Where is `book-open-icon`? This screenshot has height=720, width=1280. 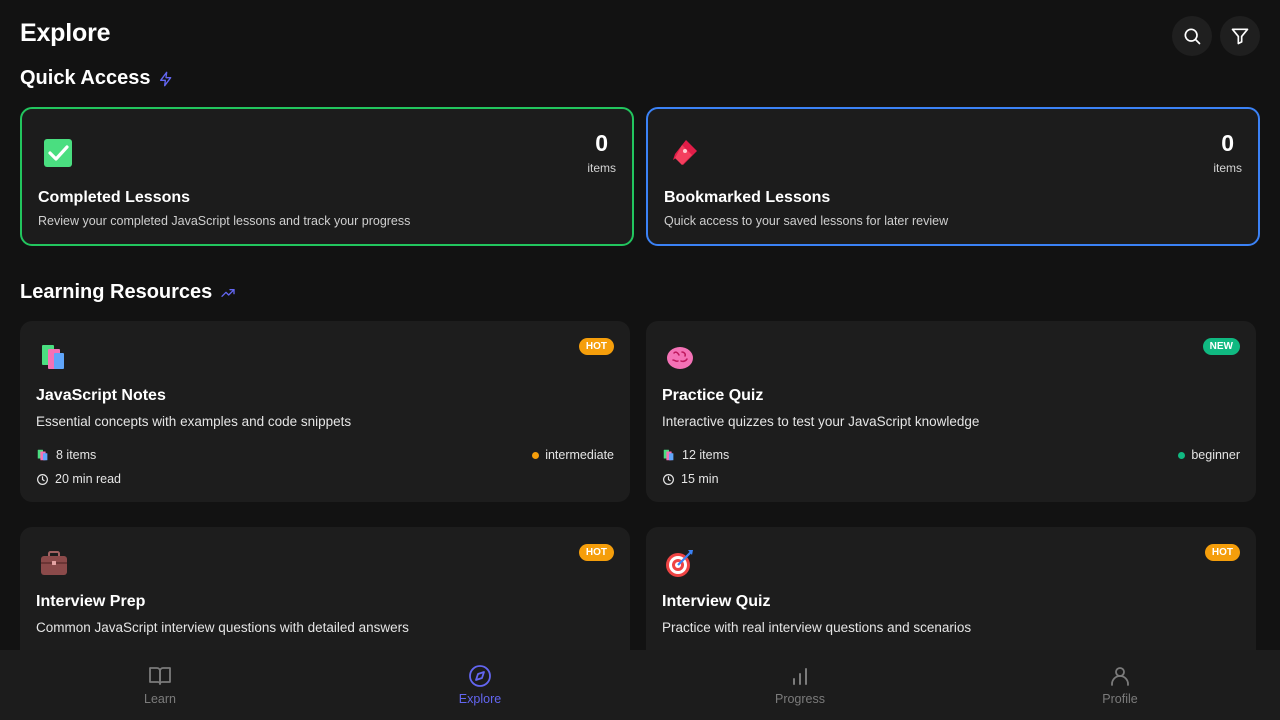
book-open-icon is located at coordinates (160, 676).